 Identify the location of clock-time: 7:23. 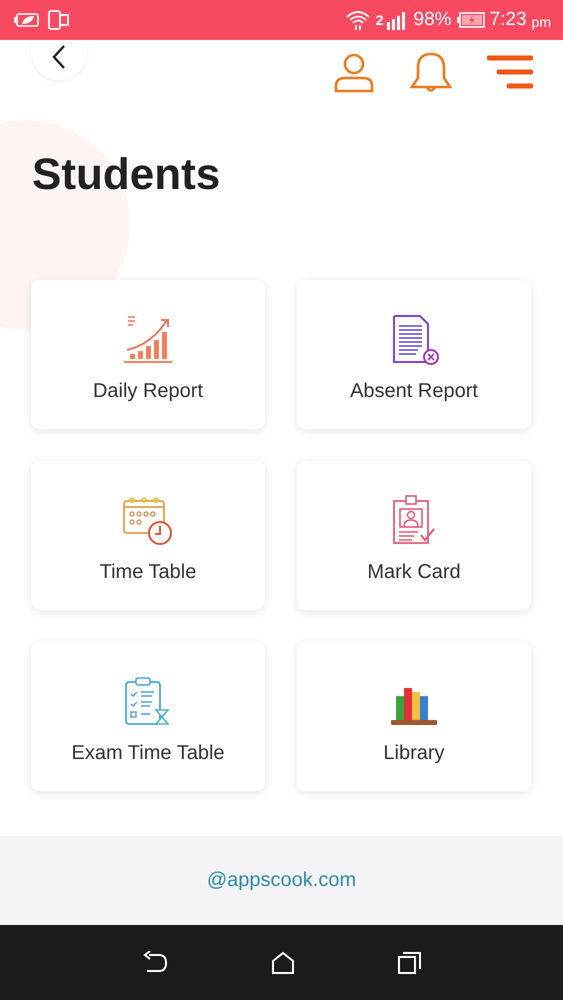
(508, 20).